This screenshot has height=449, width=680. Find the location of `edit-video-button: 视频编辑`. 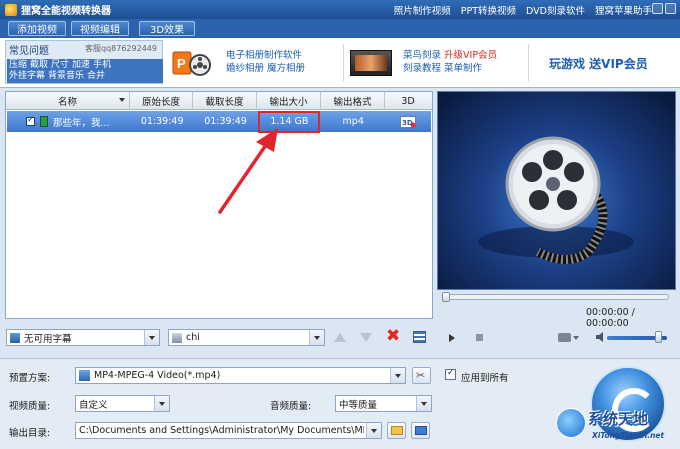

edit-video-button: 视频编辑 is located at coordinates (100, 28).